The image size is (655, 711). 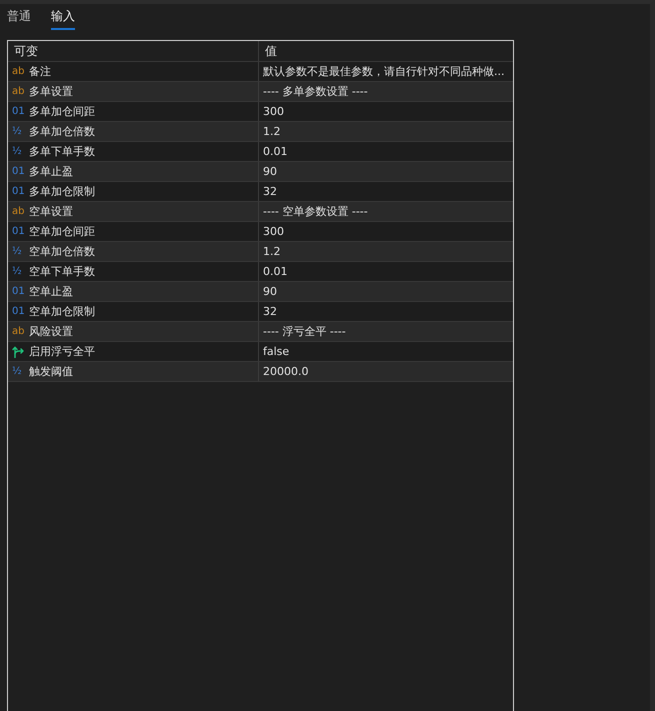 What do you see at coordinates (260, 231) in the screenshot?
I see `table-row: 01 空单加仓间距 300` at bounding box center [260, 231].